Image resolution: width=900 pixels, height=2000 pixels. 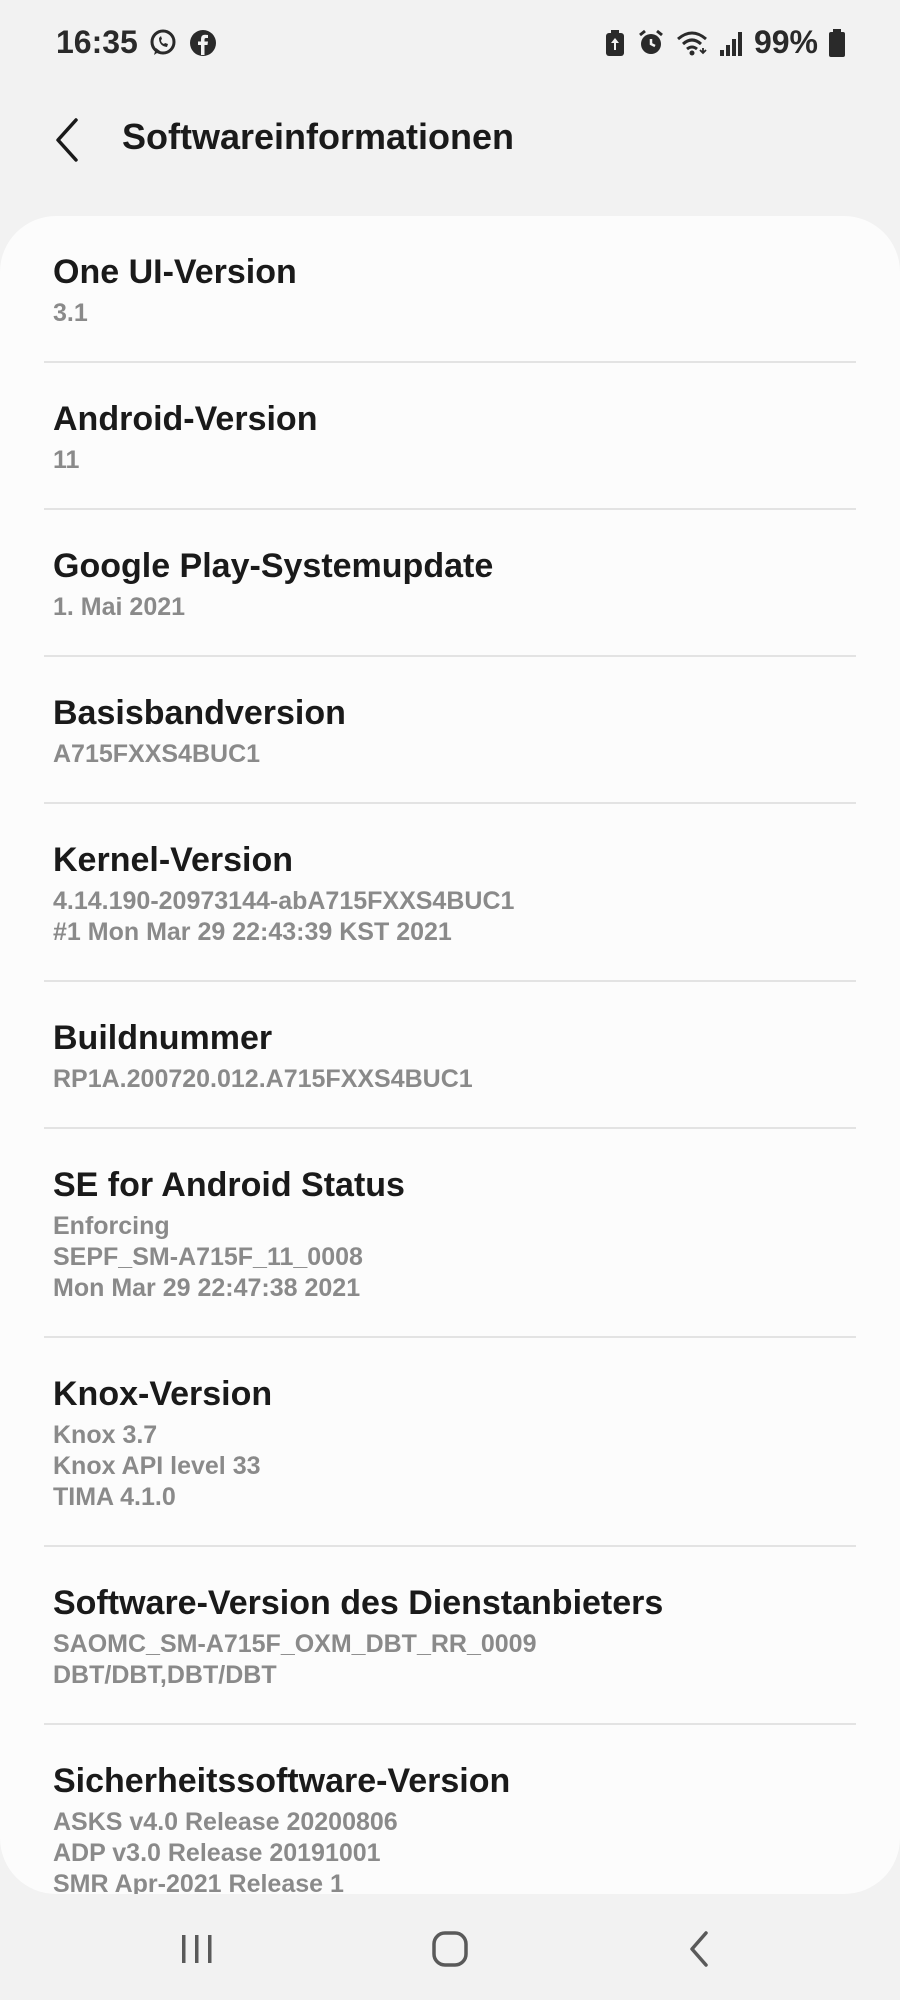 I want to click on item-title: One UI-Version, so click(x=175, y=272).